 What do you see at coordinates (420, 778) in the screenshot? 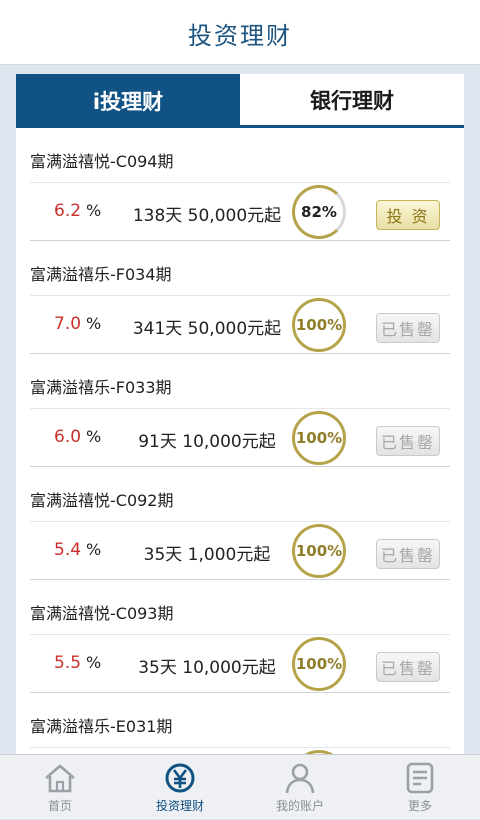
I see `more-icon` at bounding box center [420, 778].